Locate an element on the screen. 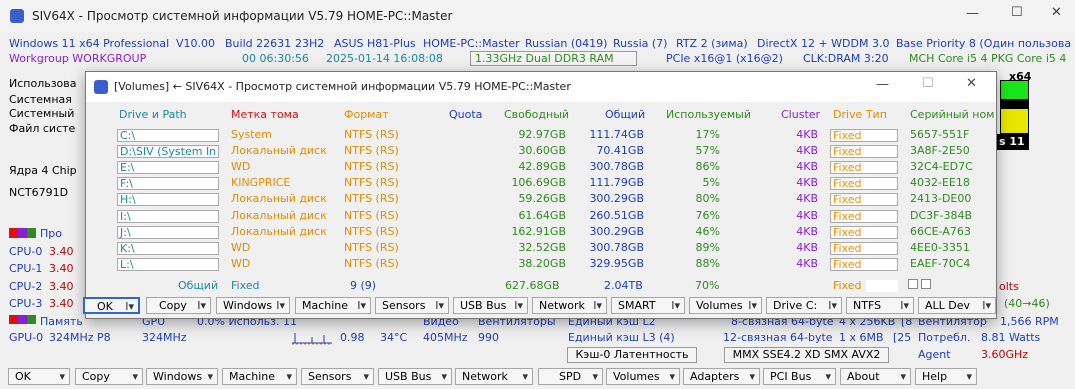  machine-button: Machine ▾ is located at coordinates (259, 376).